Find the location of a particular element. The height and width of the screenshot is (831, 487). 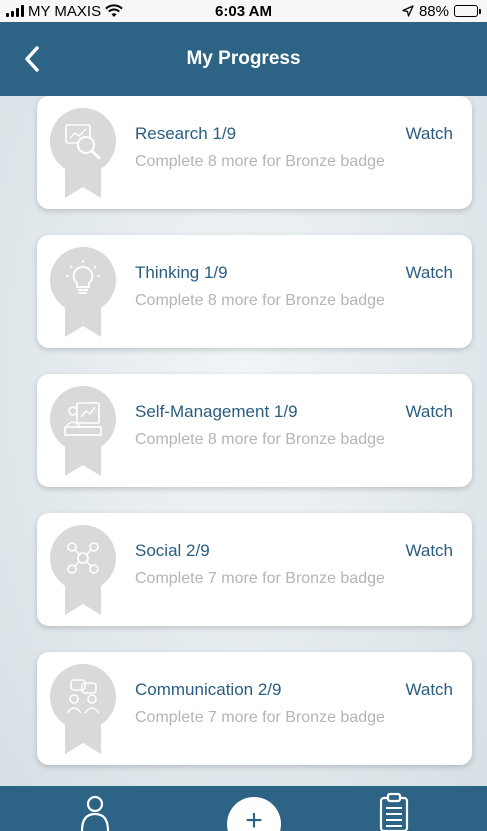

carrier-label: MY MAXIS is located at coordinates (65, 11).